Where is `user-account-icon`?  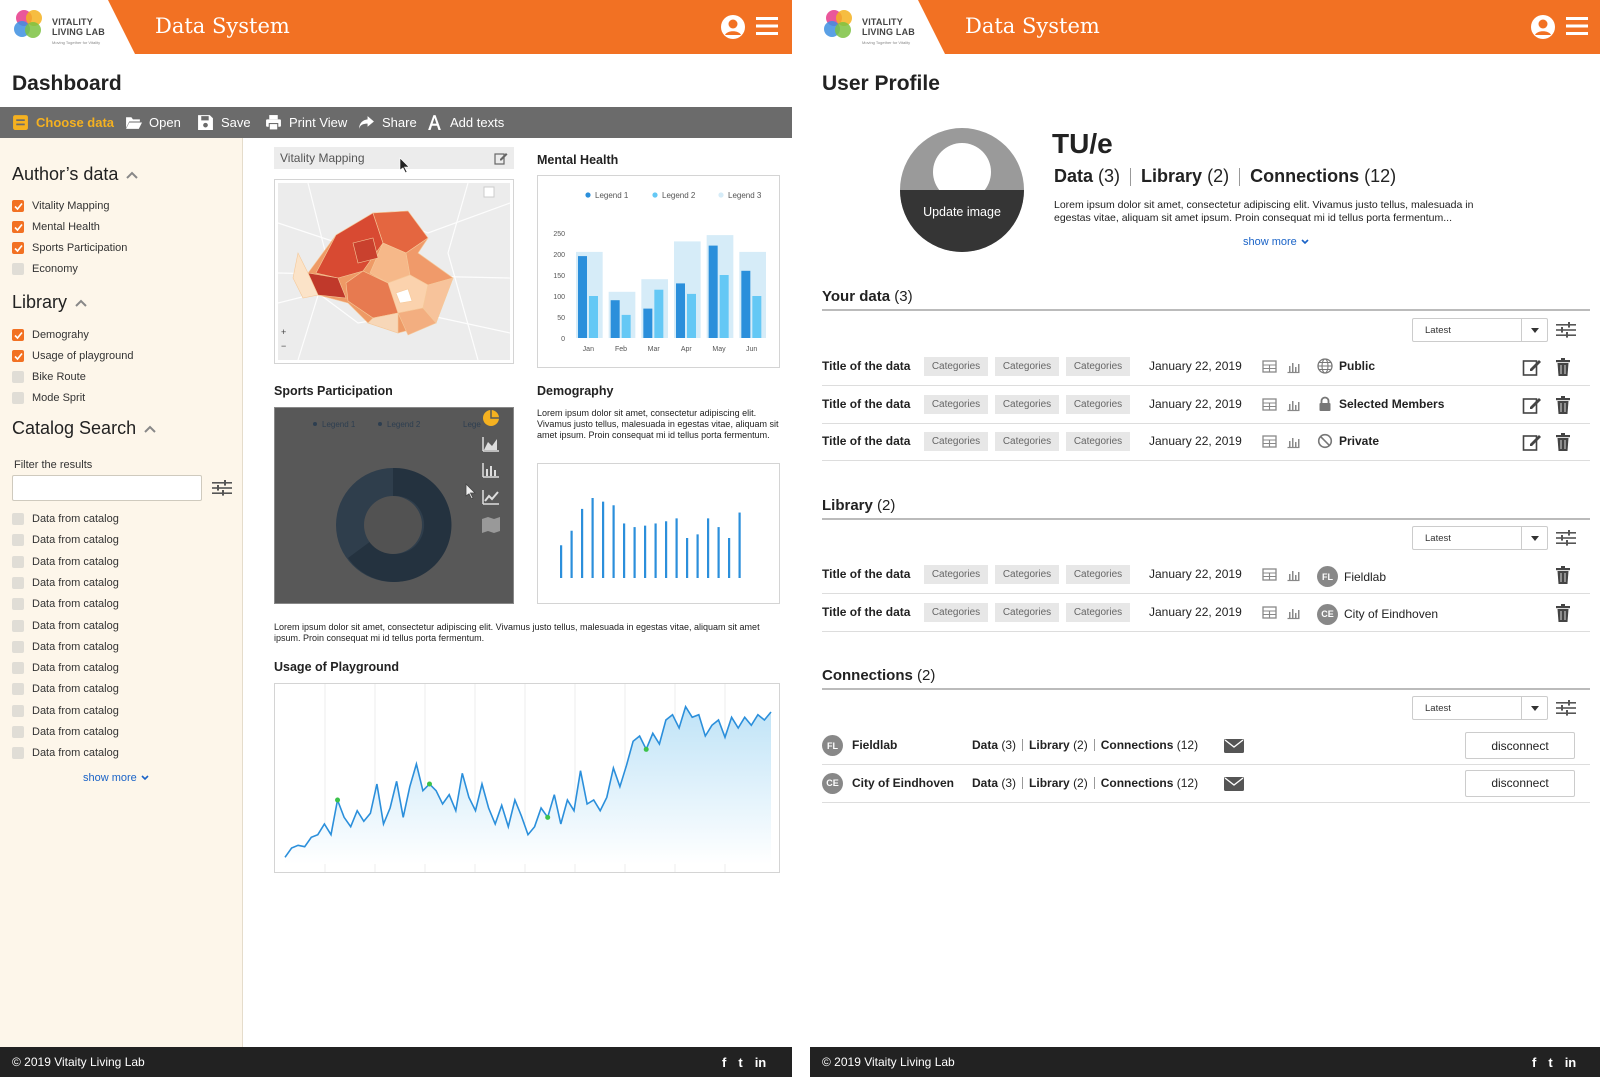
user-account-icon is located at coordinates (1543, 27).